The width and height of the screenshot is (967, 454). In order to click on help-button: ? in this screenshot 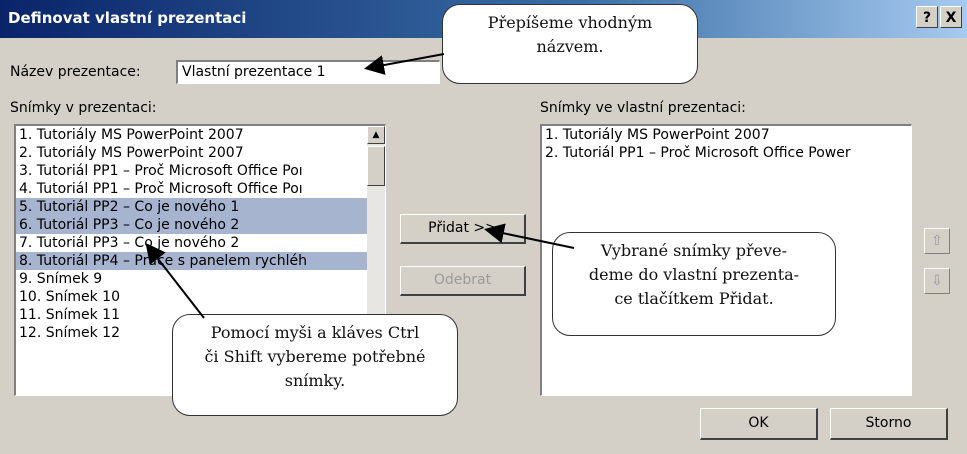, I will do `click(927, 17)`.